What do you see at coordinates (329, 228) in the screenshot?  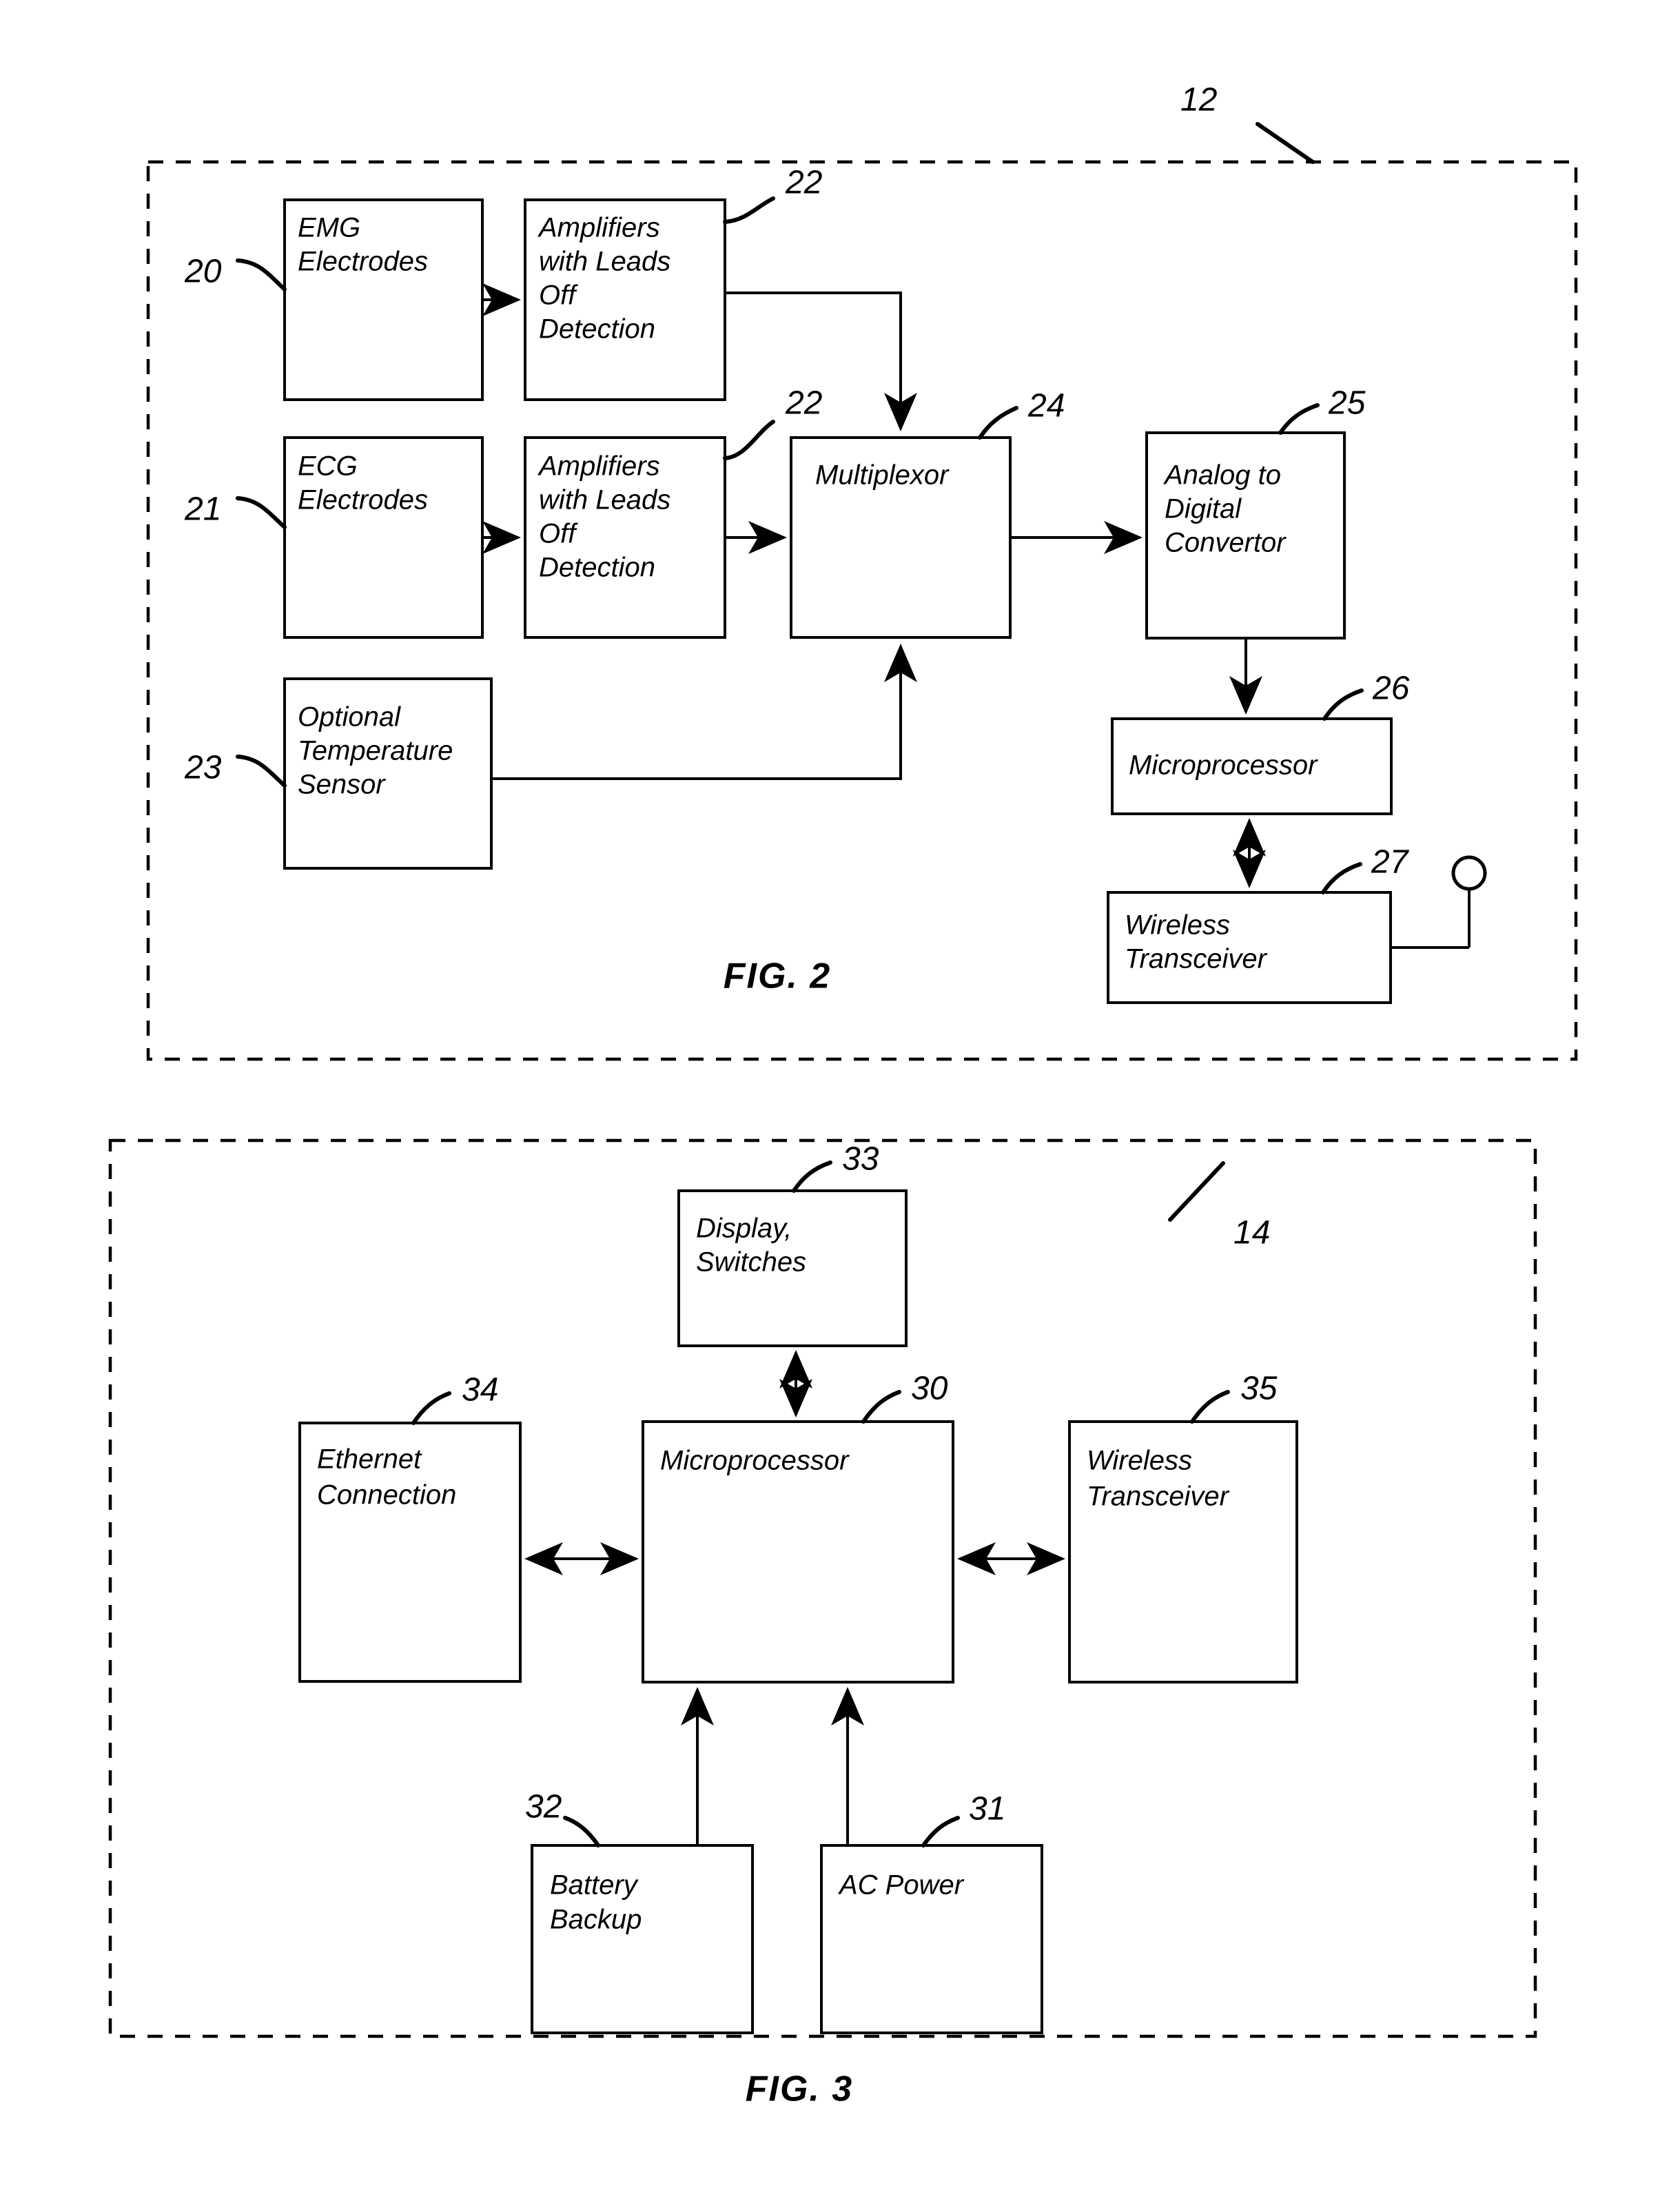 I see `block-emg-electrodes-line-0: EMG` at bounding box center [329, 228].